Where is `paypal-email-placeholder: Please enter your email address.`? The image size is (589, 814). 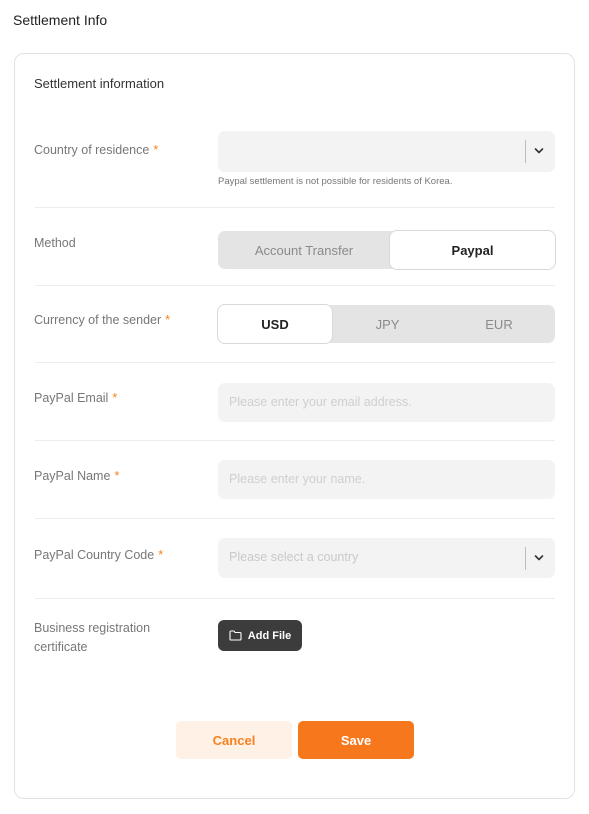
paypal-email-placeholder: Please enter your email address. is located at coordinates (320, 402).